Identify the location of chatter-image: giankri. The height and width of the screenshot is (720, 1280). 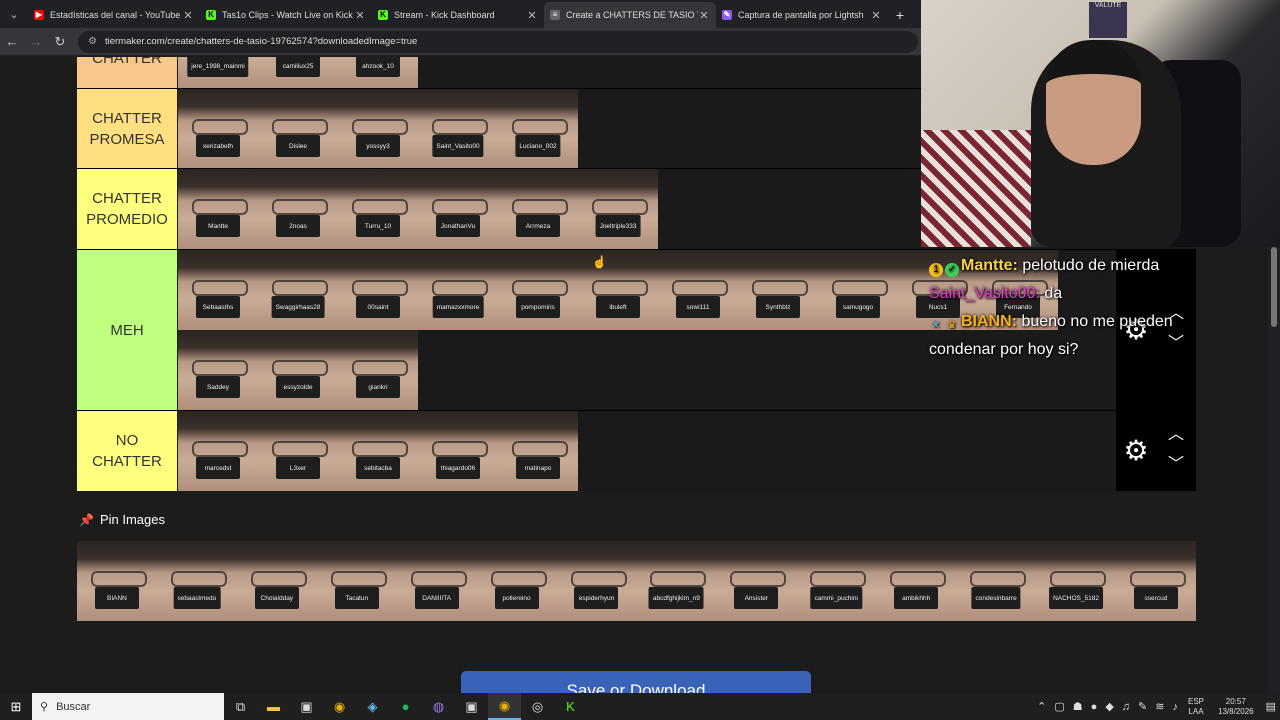
(378, 370).